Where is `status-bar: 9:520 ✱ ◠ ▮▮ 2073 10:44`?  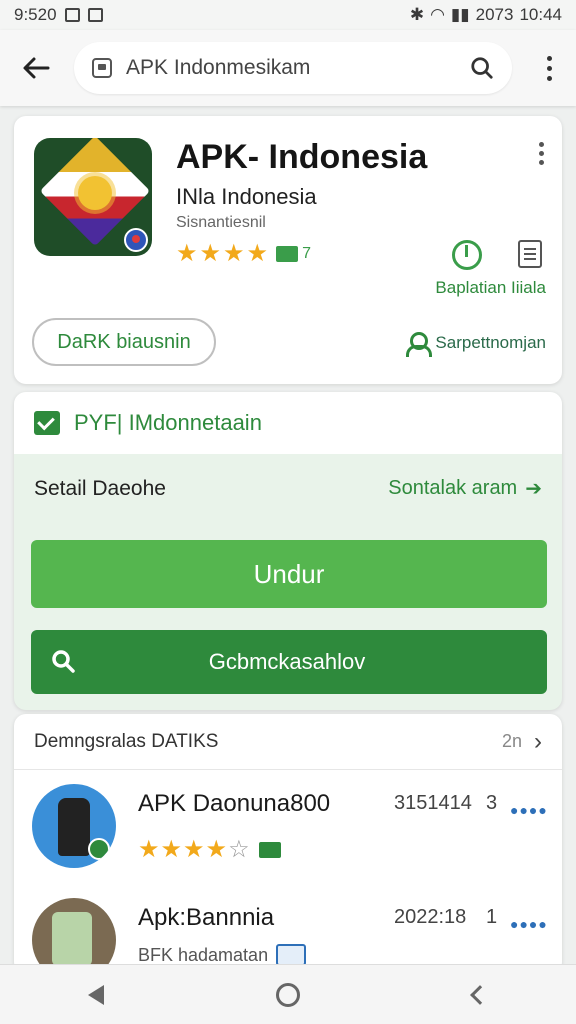
status-bar: 9:520 ✱ ◠ ▮▮ 2073 10:44 is located at coordinates (288, 15).